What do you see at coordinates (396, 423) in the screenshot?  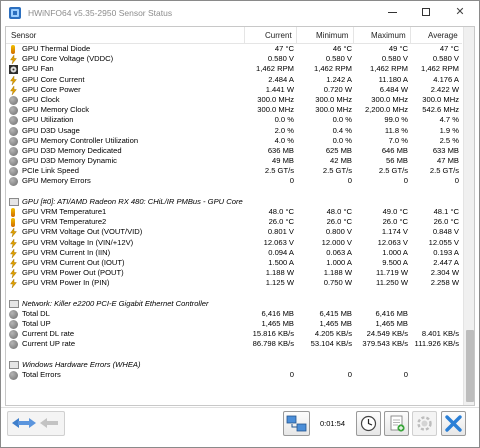 I see `logging-button` at bounding box center [396, 423].